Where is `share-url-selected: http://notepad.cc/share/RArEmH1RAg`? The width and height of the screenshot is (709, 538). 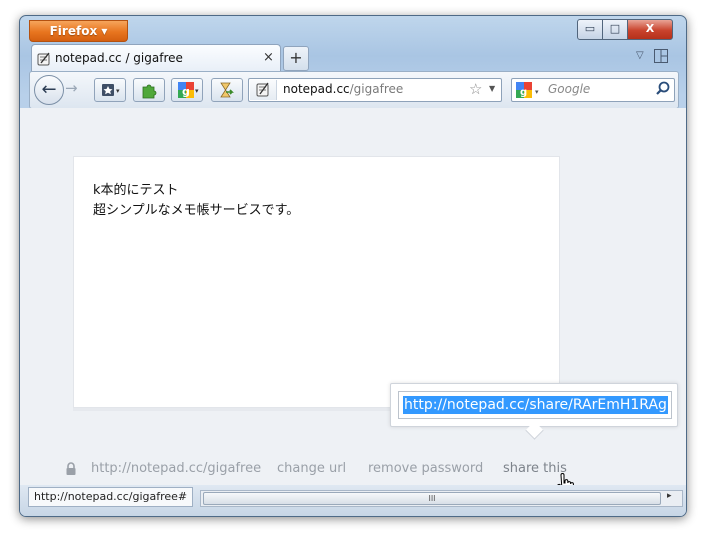 share-url-selected: http://notepad.cc/share/RArEmH1RAg is located at coordinates (535, 405).